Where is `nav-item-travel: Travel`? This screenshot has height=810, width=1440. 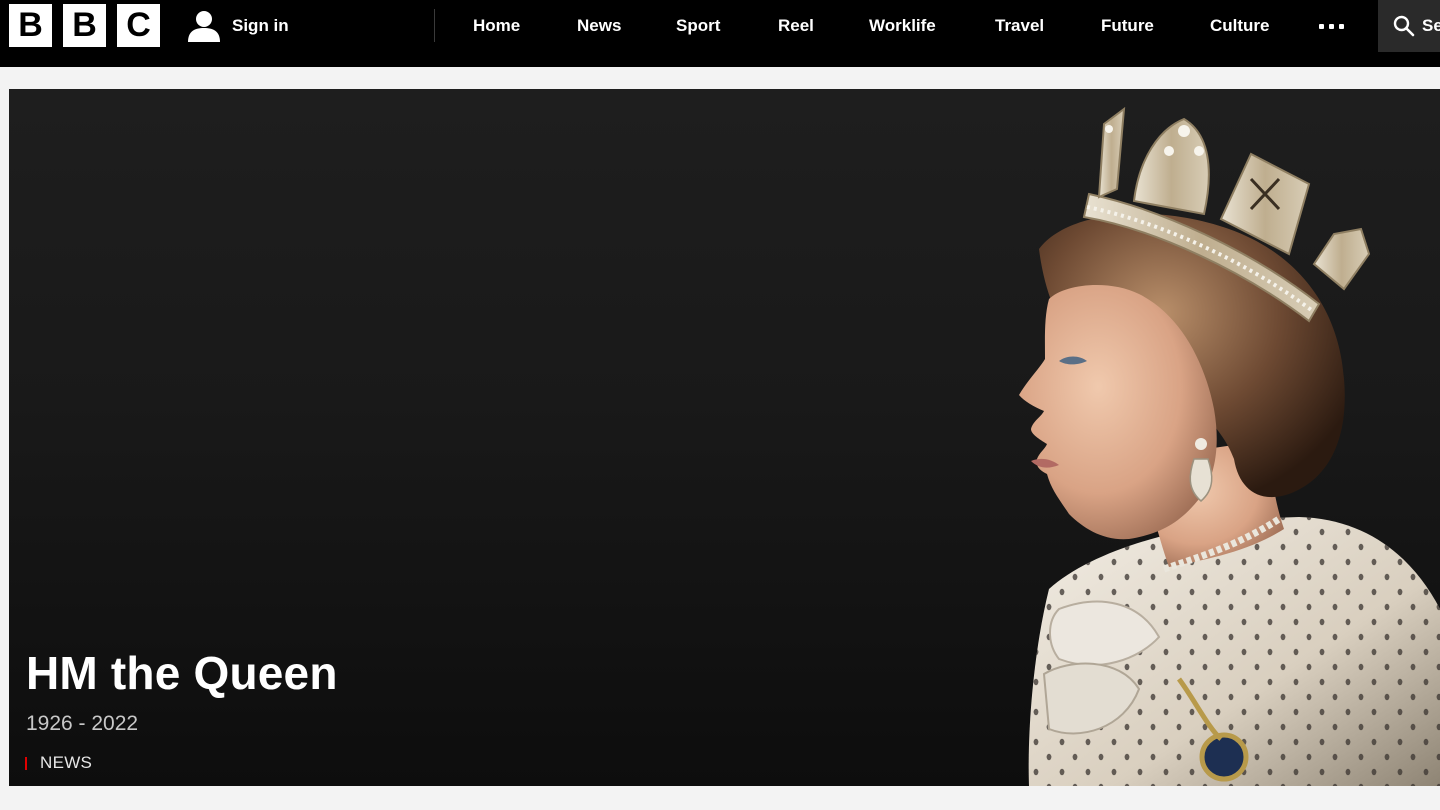
nav-item-travel: Travel is located at coordinates (1019, 26).